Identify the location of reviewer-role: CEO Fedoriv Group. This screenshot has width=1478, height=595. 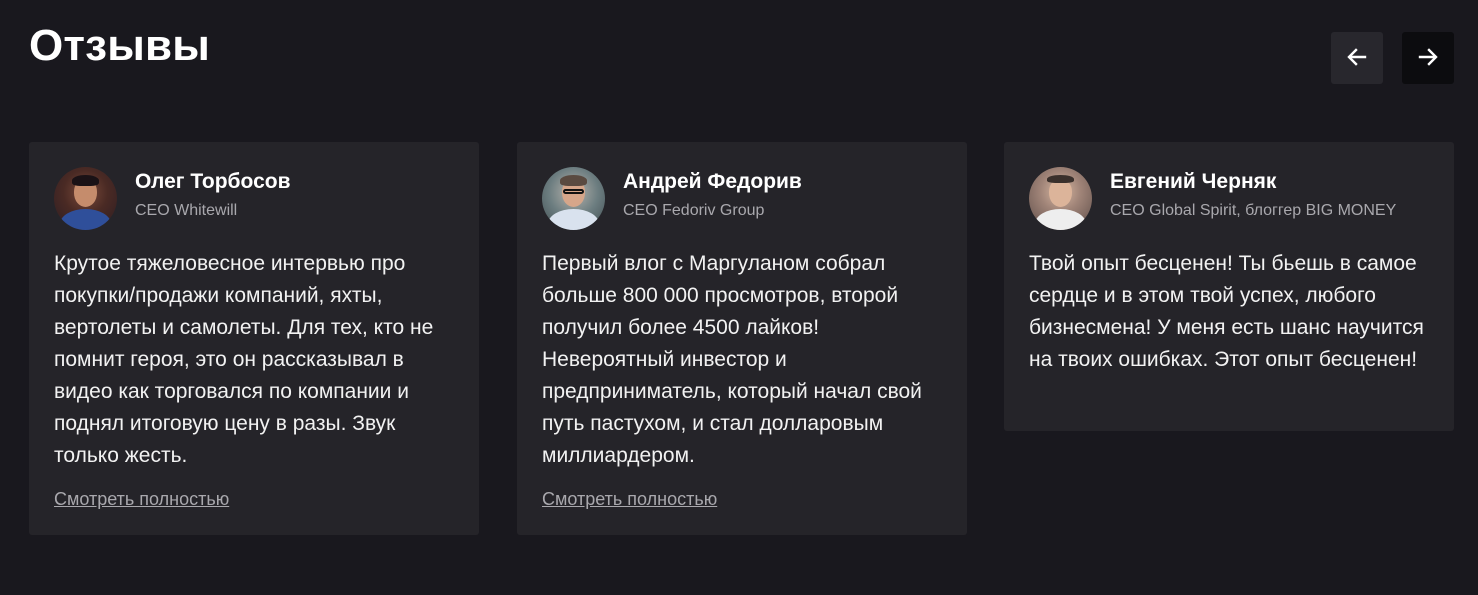
(694, 210).